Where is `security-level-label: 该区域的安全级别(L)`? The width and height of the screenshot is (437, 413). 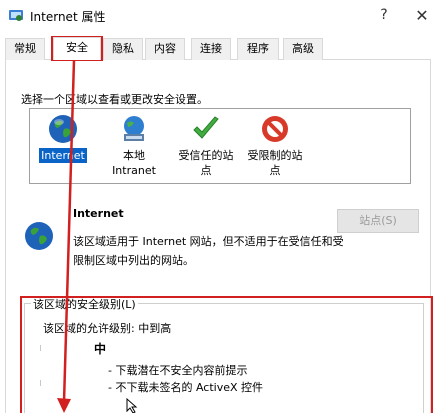 security-level-label: 该区域的安全级别(L) is located at coordinates (84, 304).